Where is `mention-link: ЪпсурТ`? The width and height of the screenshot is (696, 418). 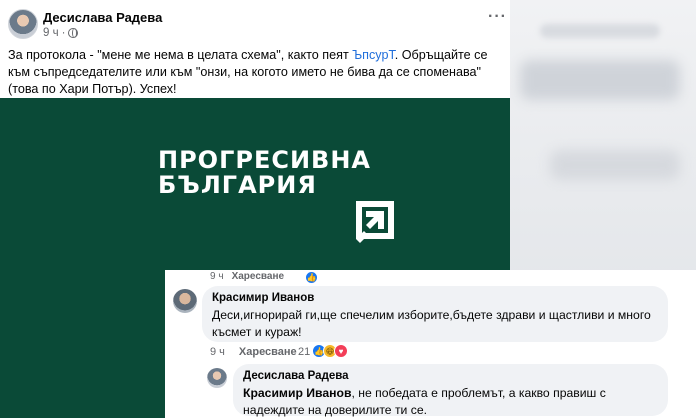
mention-link: ЪпсурТ is located at coordinates (373, 55).